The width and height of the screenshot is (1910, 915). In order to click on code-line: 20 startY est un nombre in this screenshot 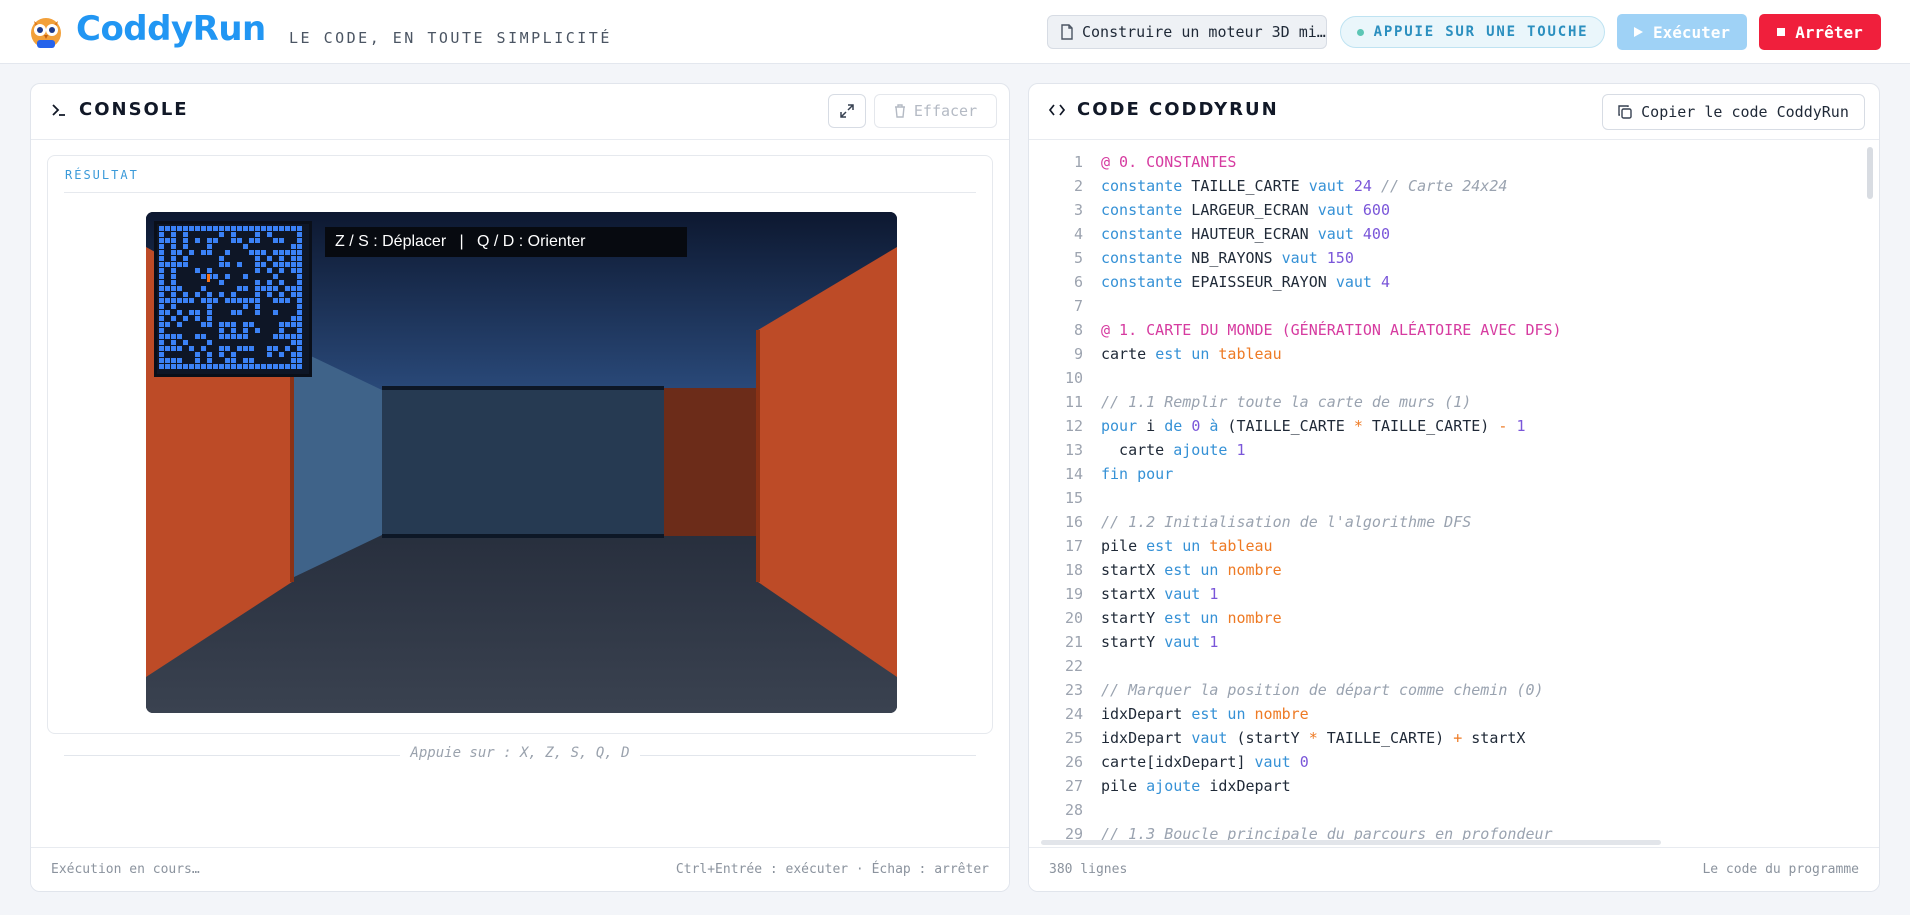, I will do `click(1439, 618)`.